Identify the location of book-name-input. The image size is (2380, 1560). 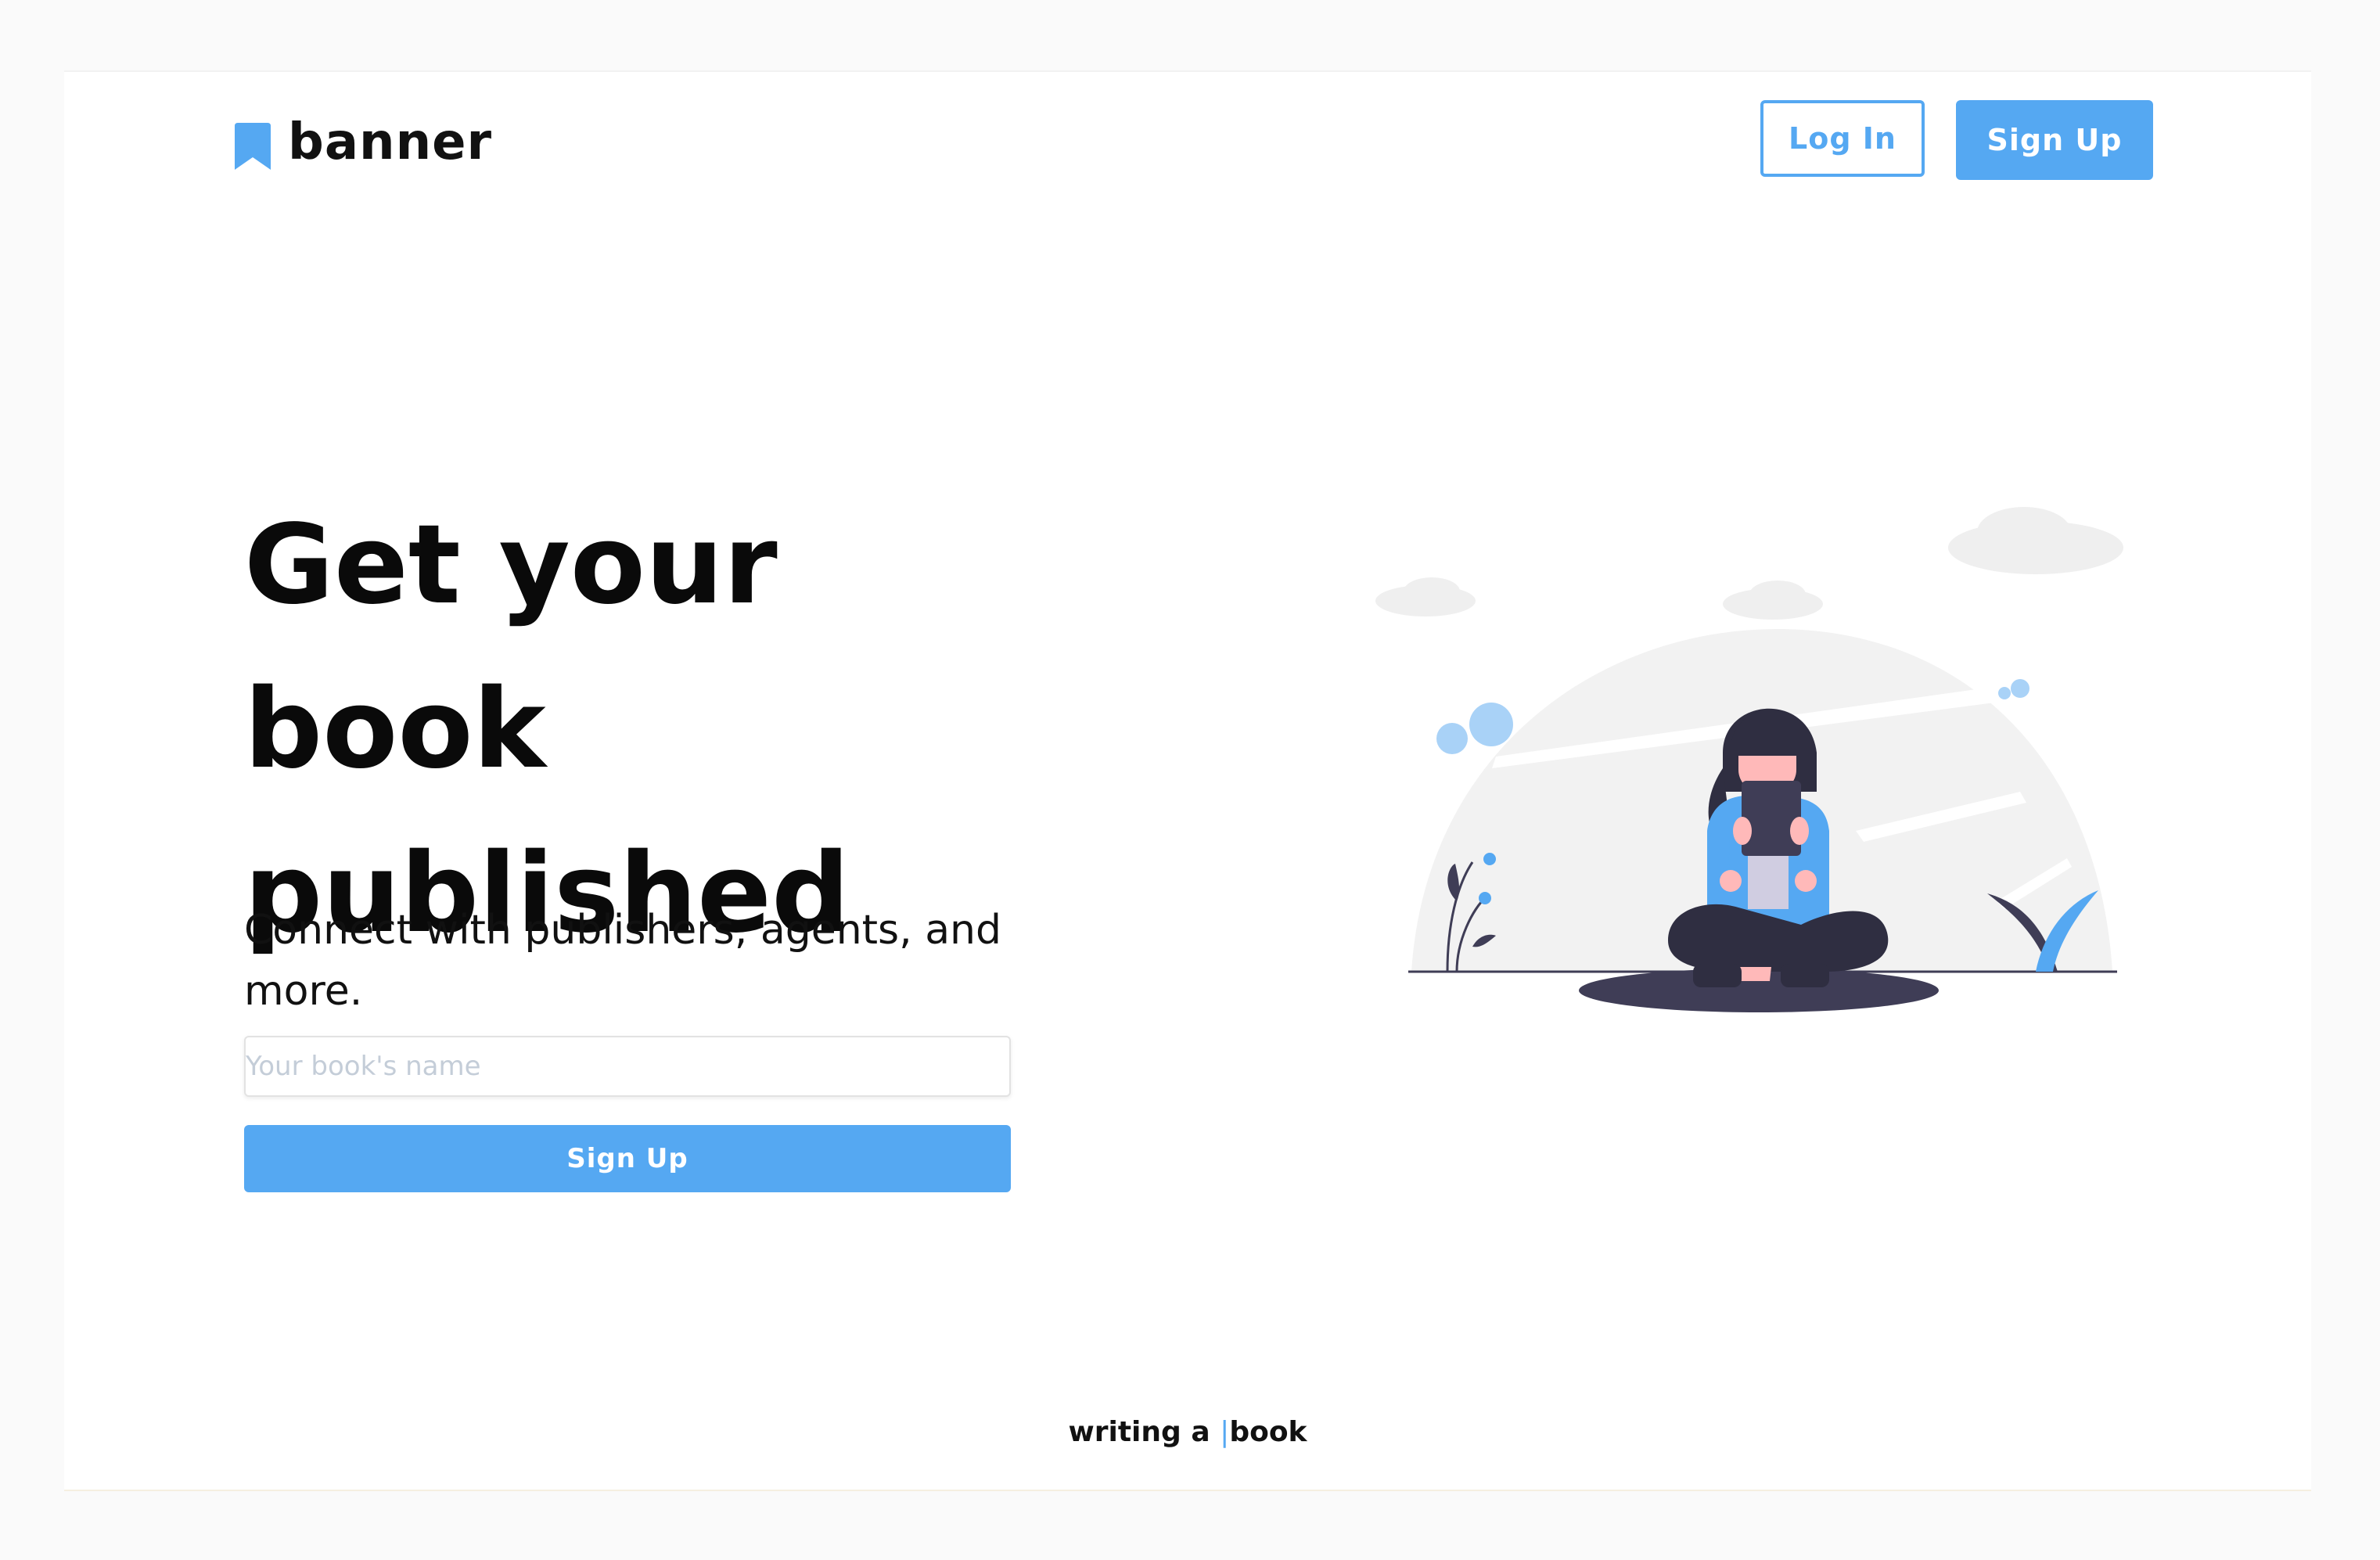
(627, 1066).